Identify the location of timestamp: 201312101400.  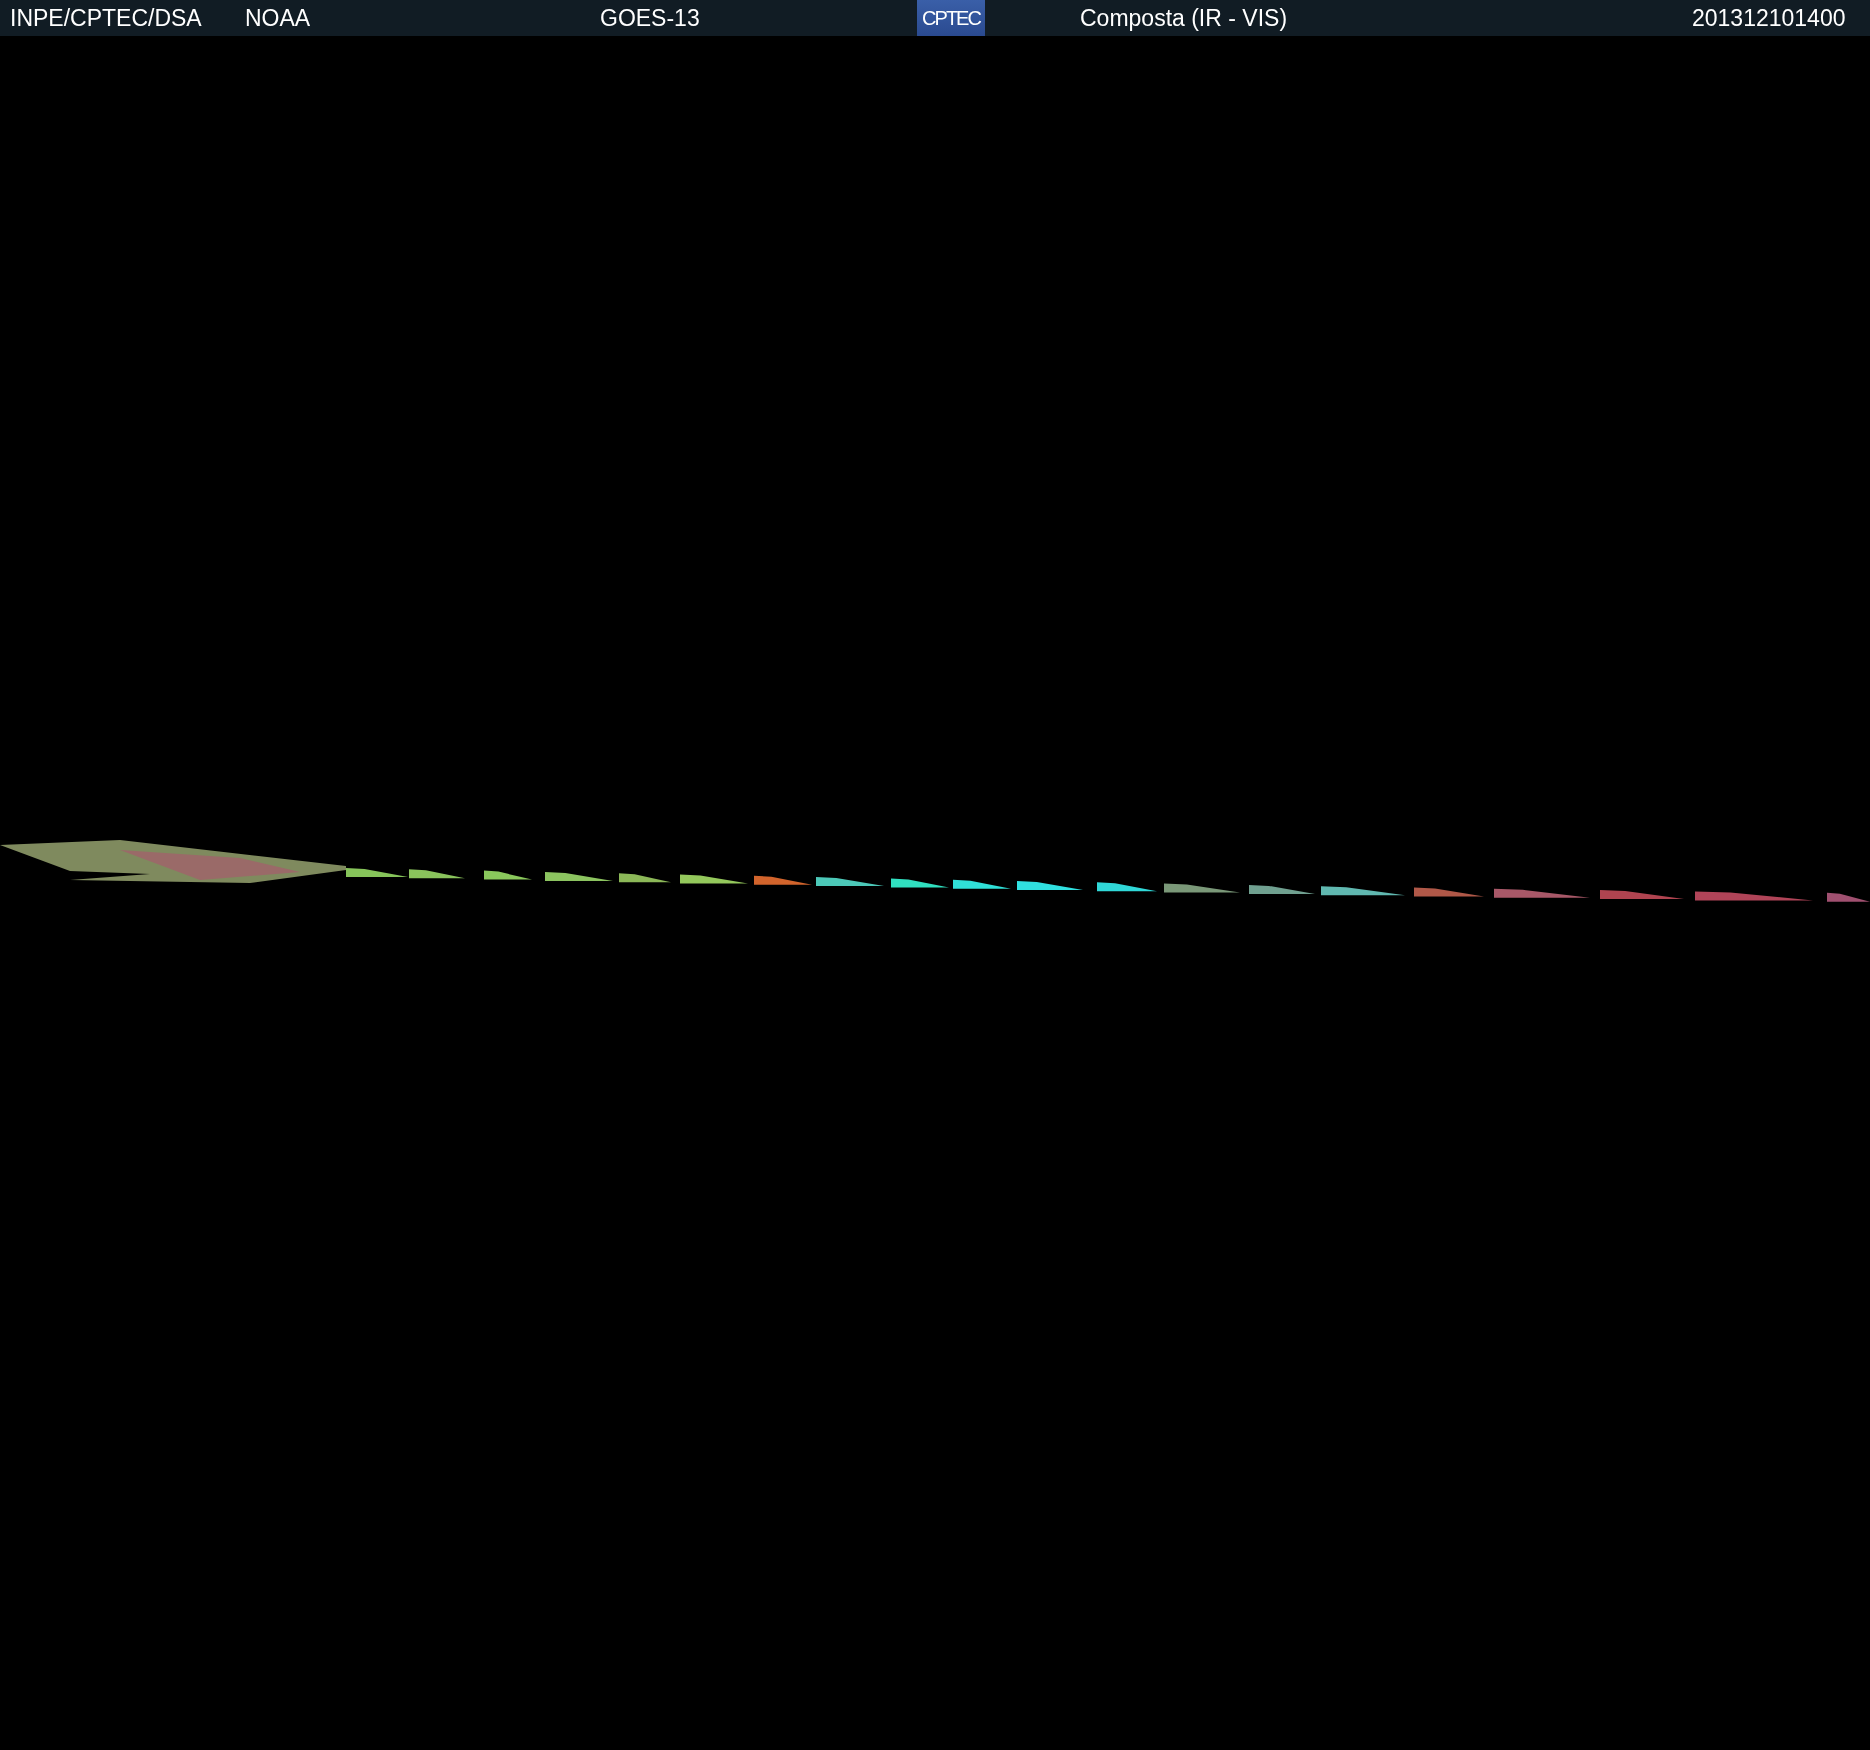
(1769, 18).